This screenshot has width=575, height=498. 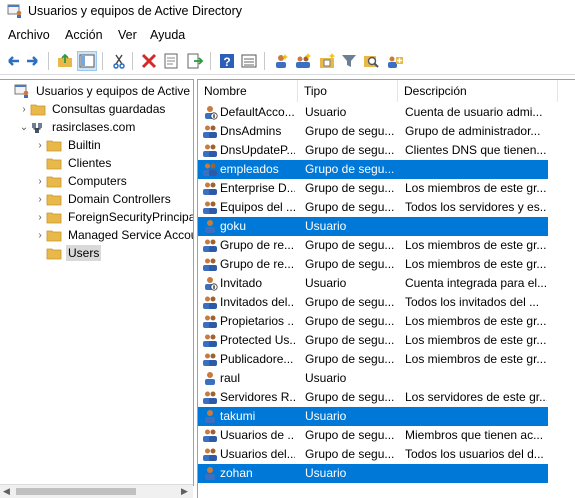 I want to click on export-list-button, so click(x=195, y=61).